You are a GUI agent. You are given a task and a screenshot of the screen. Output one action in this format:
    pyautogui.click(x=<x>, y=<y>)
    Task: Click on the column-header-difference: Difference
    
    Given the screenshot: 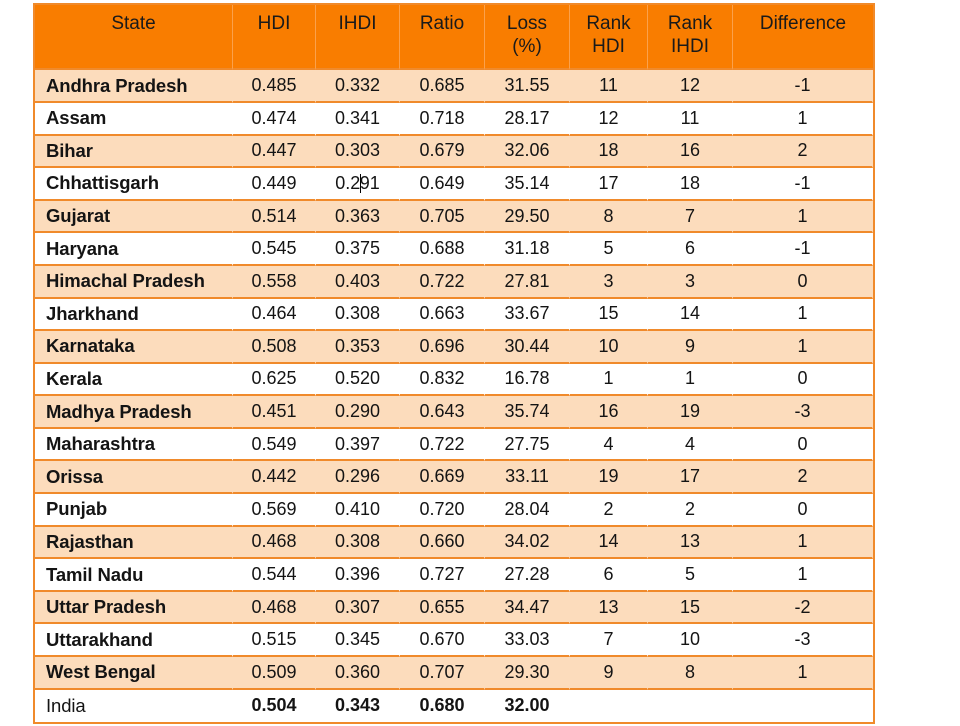 What is the action you would take?
    pyautogui.click(x=803, y=38)
    